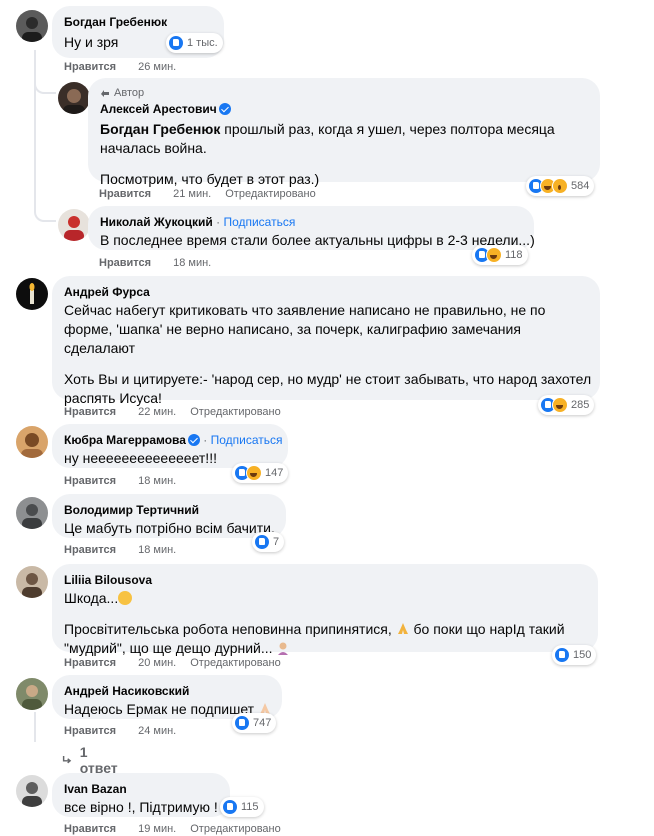  I want to click on confused-emoji-icon, so click(125, 598).